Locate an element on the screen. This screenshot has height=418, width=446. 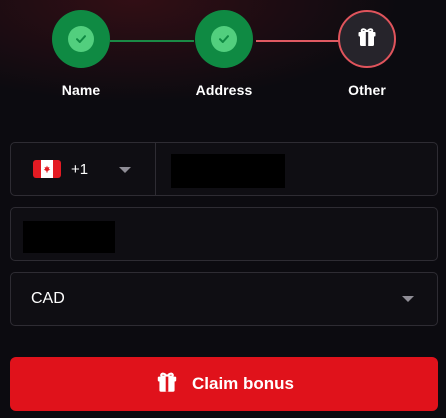
phone-field: +1 is located at coordinates (224, 169).